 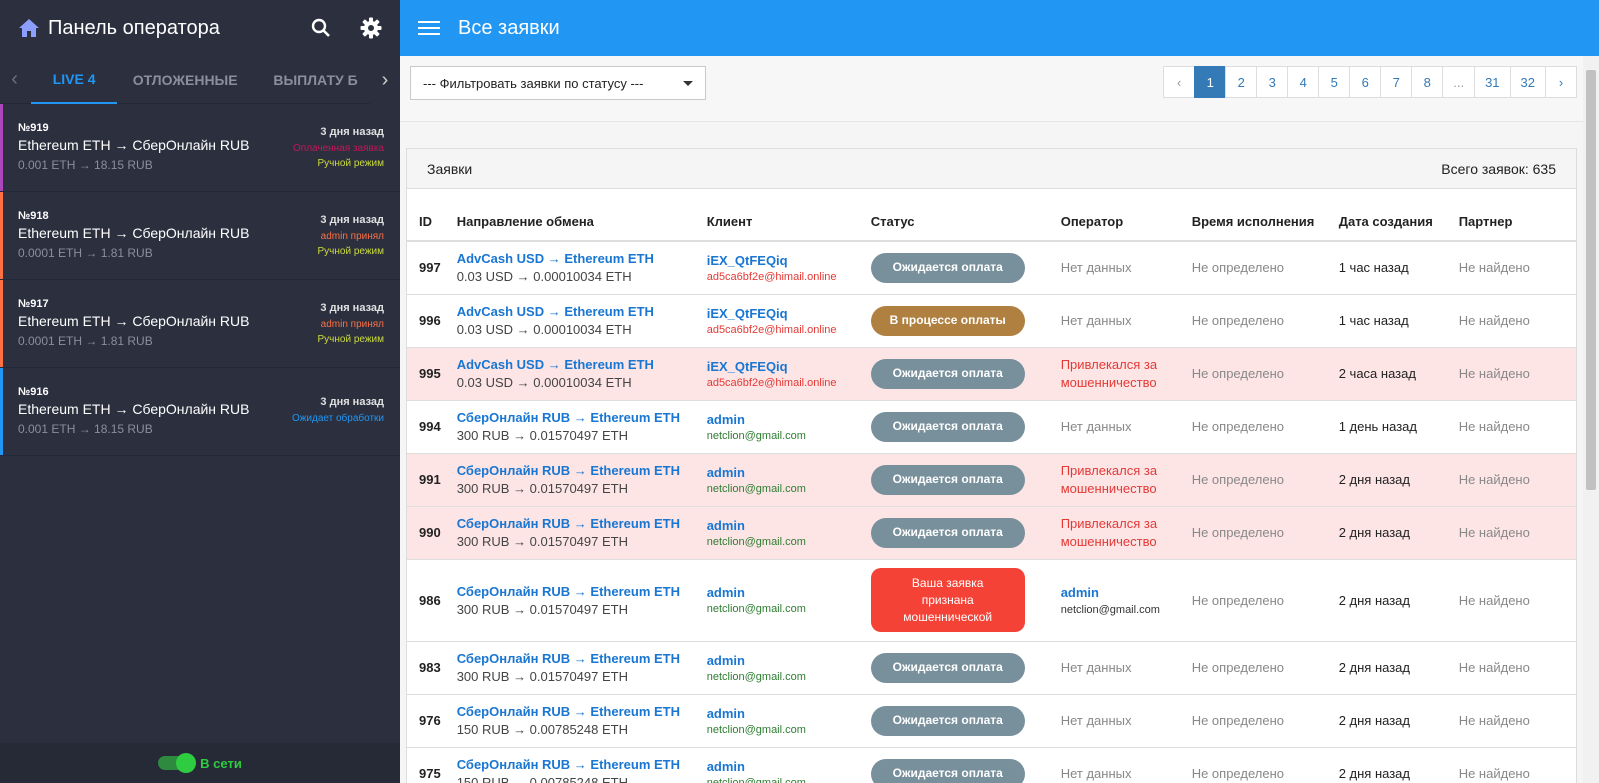 What do you see at coordinates (1492, 82) in the screenshot?
I see `page-link: 31` at bounding box center [1492, 82].